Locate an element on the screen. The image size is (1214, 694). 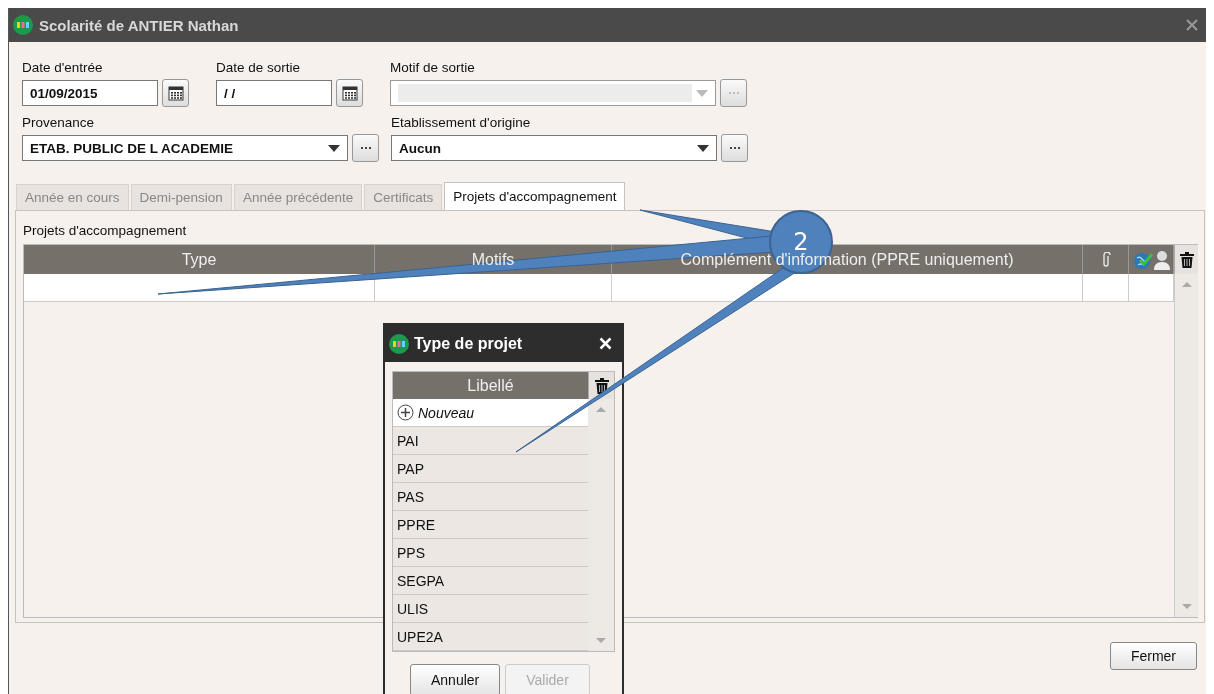
close-button: Fermer is located at coordinates (1153, 656).